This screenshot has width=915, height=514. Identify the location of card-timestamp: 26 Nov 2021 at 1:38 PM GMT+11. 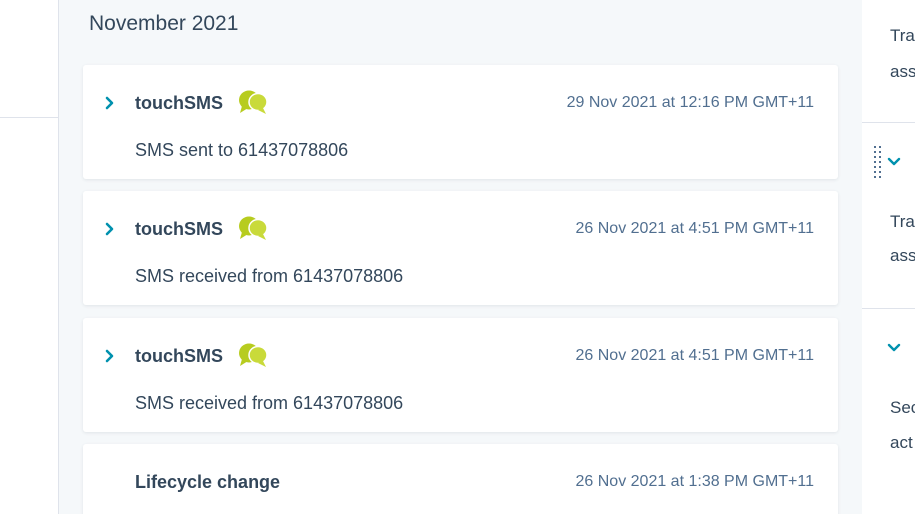
(695, 481).